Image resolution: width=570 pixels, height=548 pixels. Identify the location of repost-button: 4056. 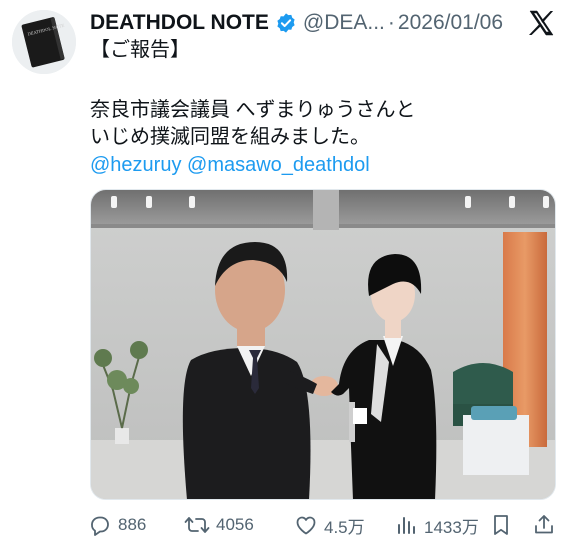
(239, 525).